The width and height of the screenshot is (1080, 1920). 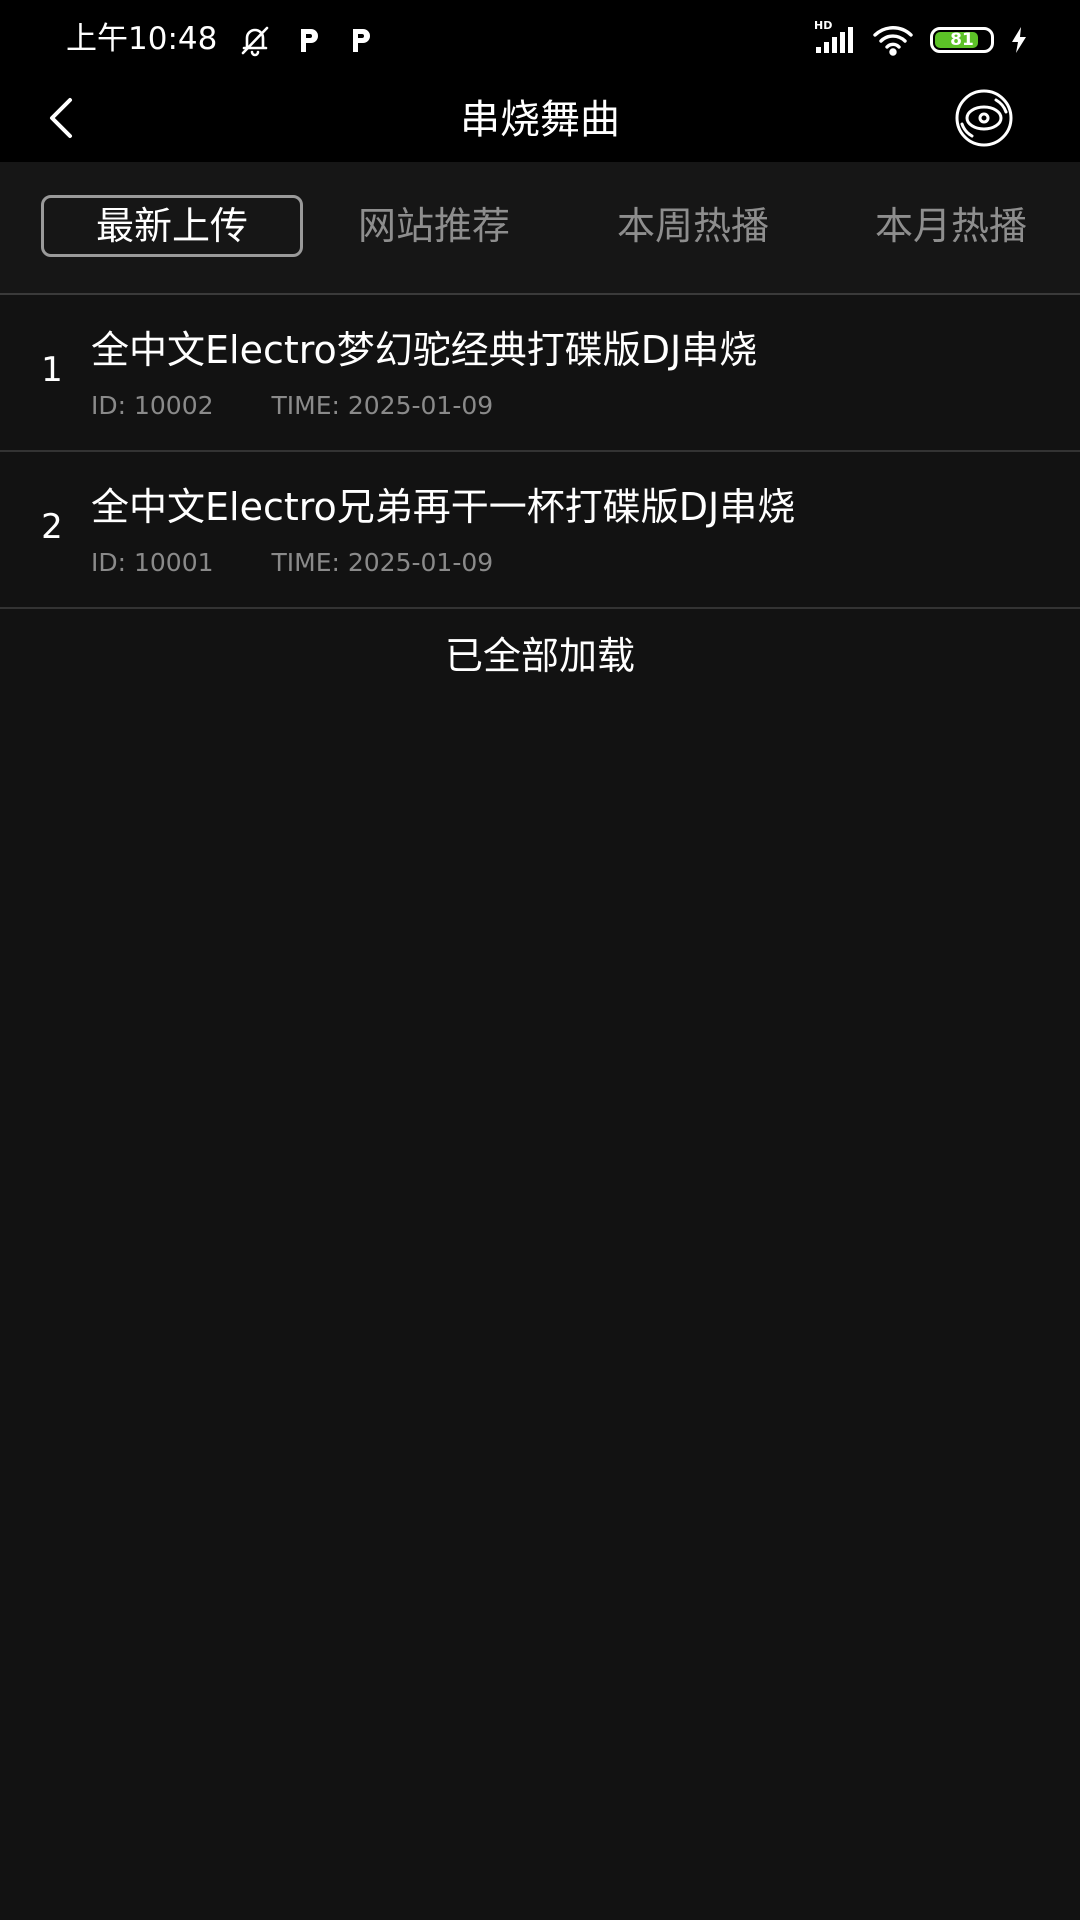 I want to click on tab-bar: 最新上传 网站推荐 本周热播 本月热播, so click(x=540, y=228).